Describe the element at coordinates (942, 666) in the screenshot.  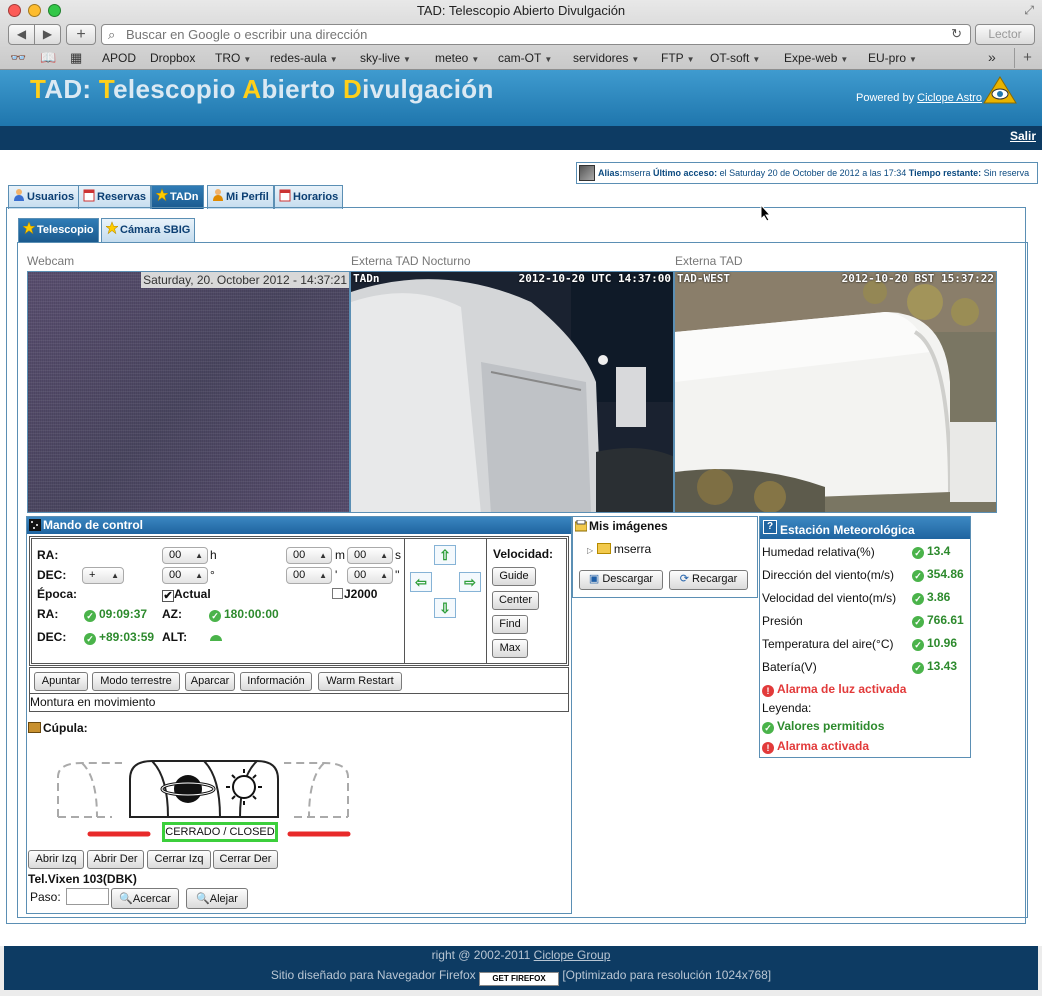
I see `meteo-value: 13.43` at that location.